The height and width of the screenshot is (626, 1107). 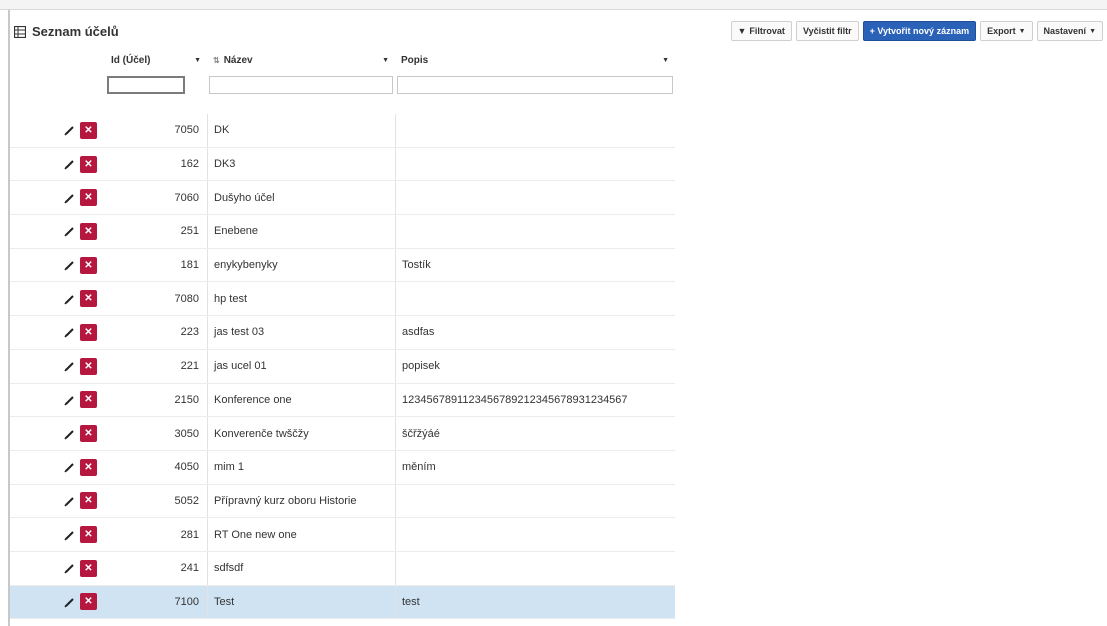 I want to click on table-row-selected: ✕ 7100 Test test, so click(x=342, y=602).